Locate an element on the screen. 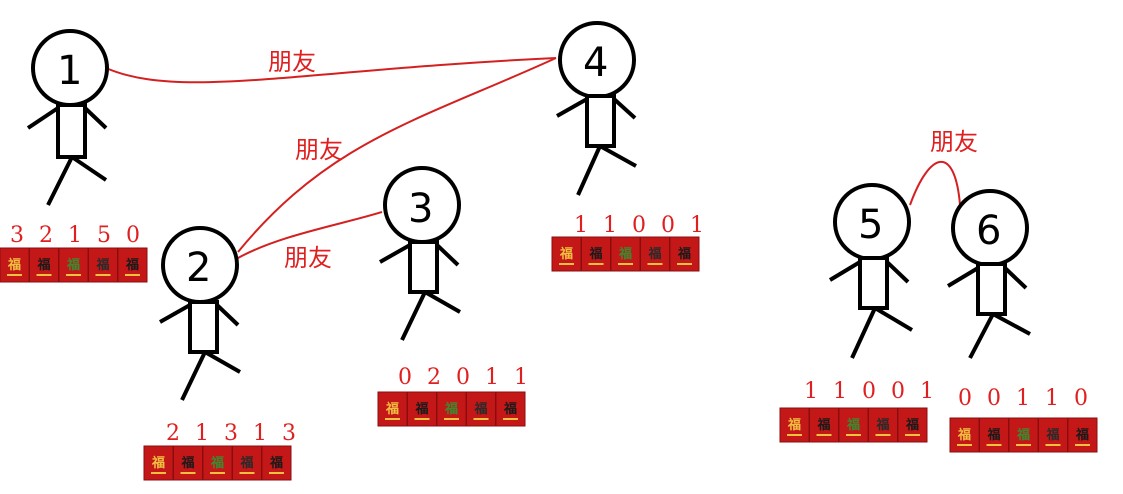 The width and height of the screenshot is (1123, 494). person-5: 5 is located at coordinates (871, 271).